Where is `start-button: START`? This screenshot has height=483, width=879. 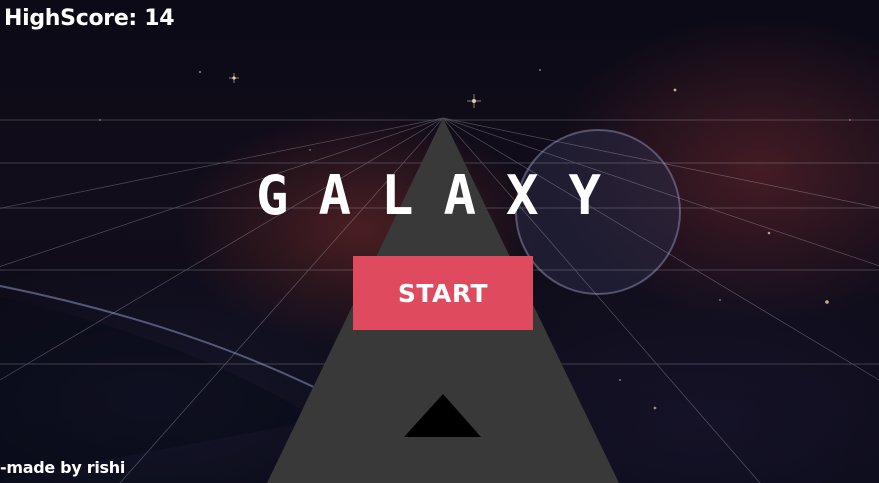
start-button: START is located at coordinates (443, 293).